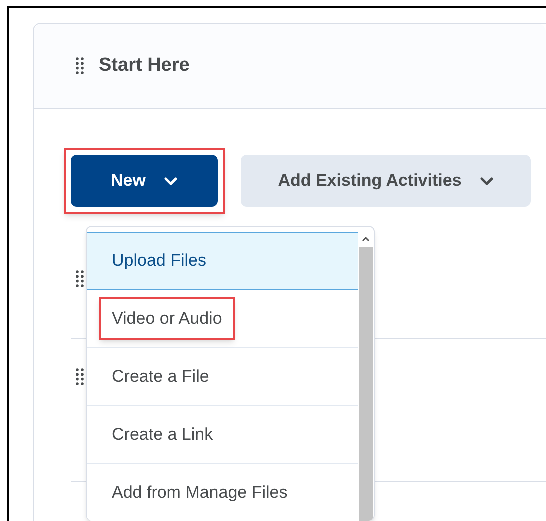  Describe the element at coordinates (159, 261) in the screenshot. I see `menu-item-label: Upload Files` at that location.